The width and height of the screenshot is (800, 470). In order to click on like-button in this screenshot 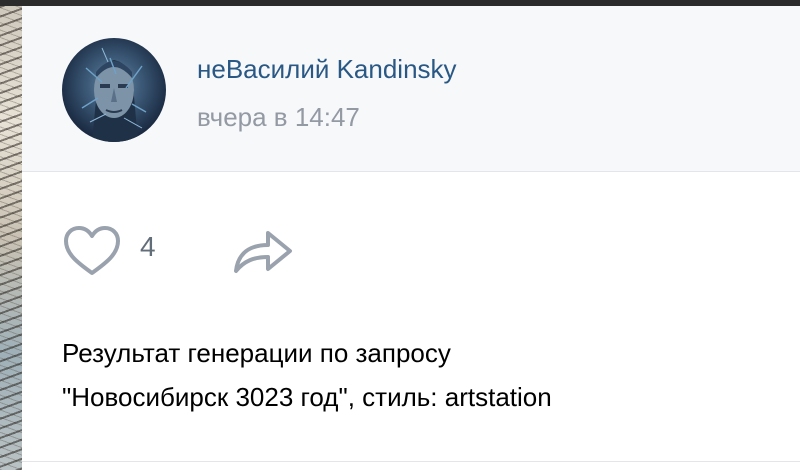, I will do `click(92, 251)`.